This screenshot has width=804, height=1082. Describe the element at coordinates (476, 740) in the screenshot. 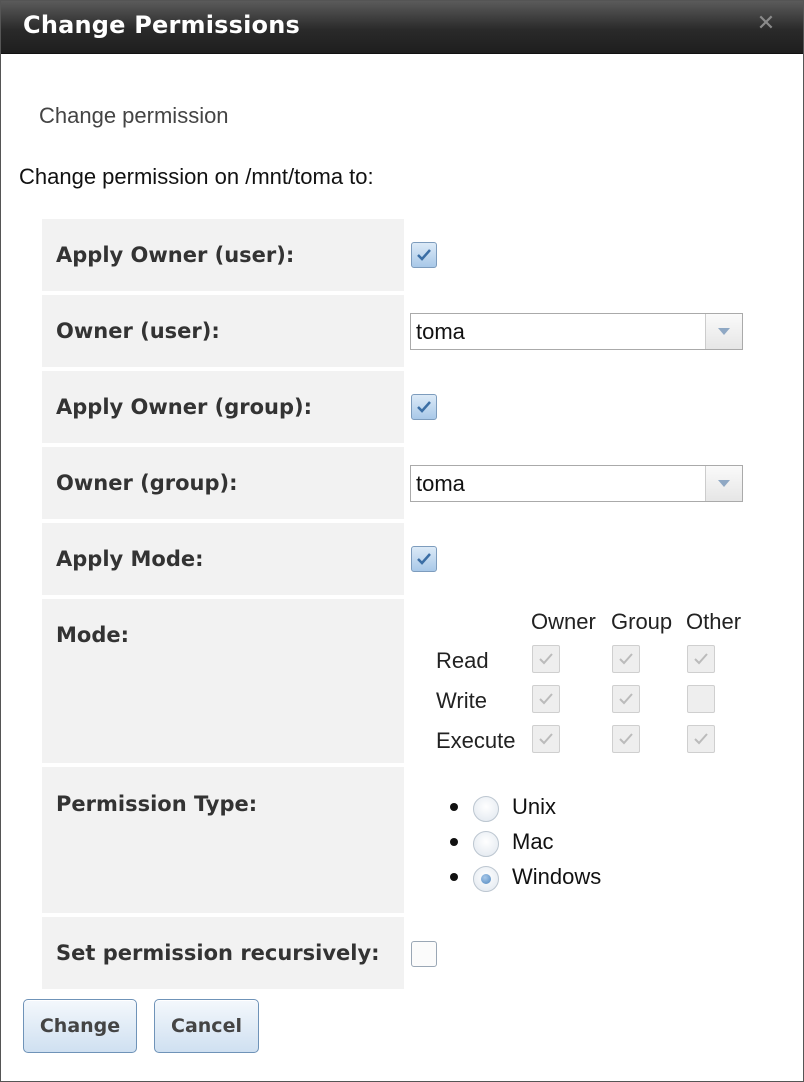

I see `mode-row-execute-label: Execute` at that location.